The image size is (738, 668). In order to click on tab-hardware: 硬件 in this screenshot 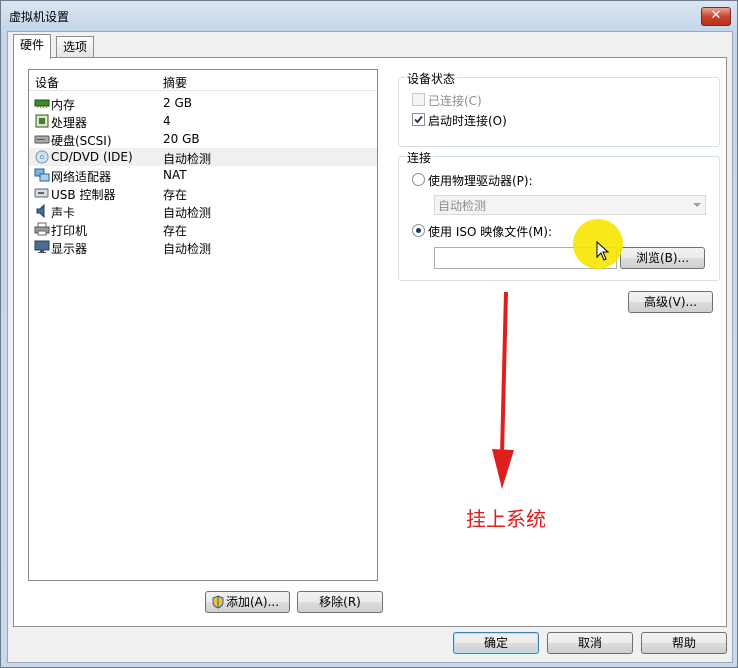, I will do `click(32, 46)`.